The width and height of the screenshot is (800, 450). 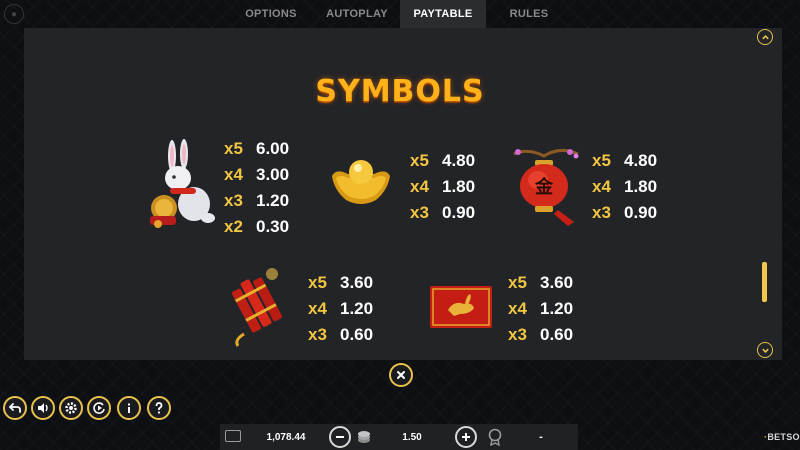 I want to click on paytable-entry-envelope: x5 3.60 x4 1.20 x3 0.60, so click(x=540, y=309).